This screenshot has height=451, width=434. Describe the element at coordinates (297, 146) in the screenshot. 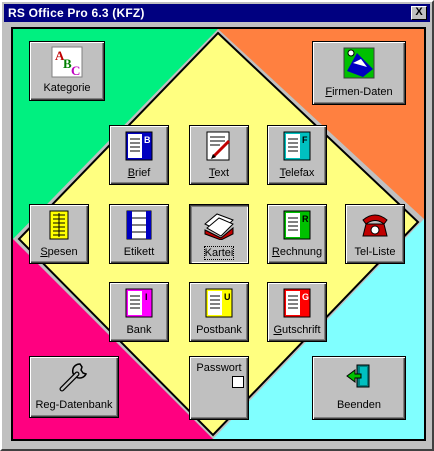

I see `fax-doc-icon: F` at that location.